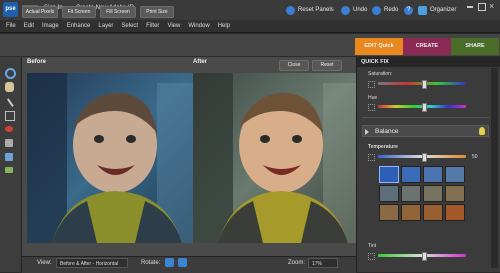 The height and width of the screenshot is (273, 500). I want to click on redo-icon, so click(376, 10).